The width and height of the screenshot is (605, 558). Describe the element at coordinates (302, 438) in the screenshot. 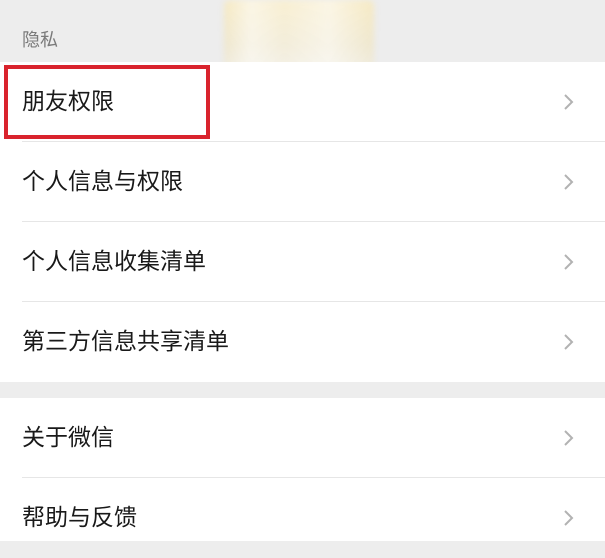

I see `about-wechat-item: 关于微信` at that location.